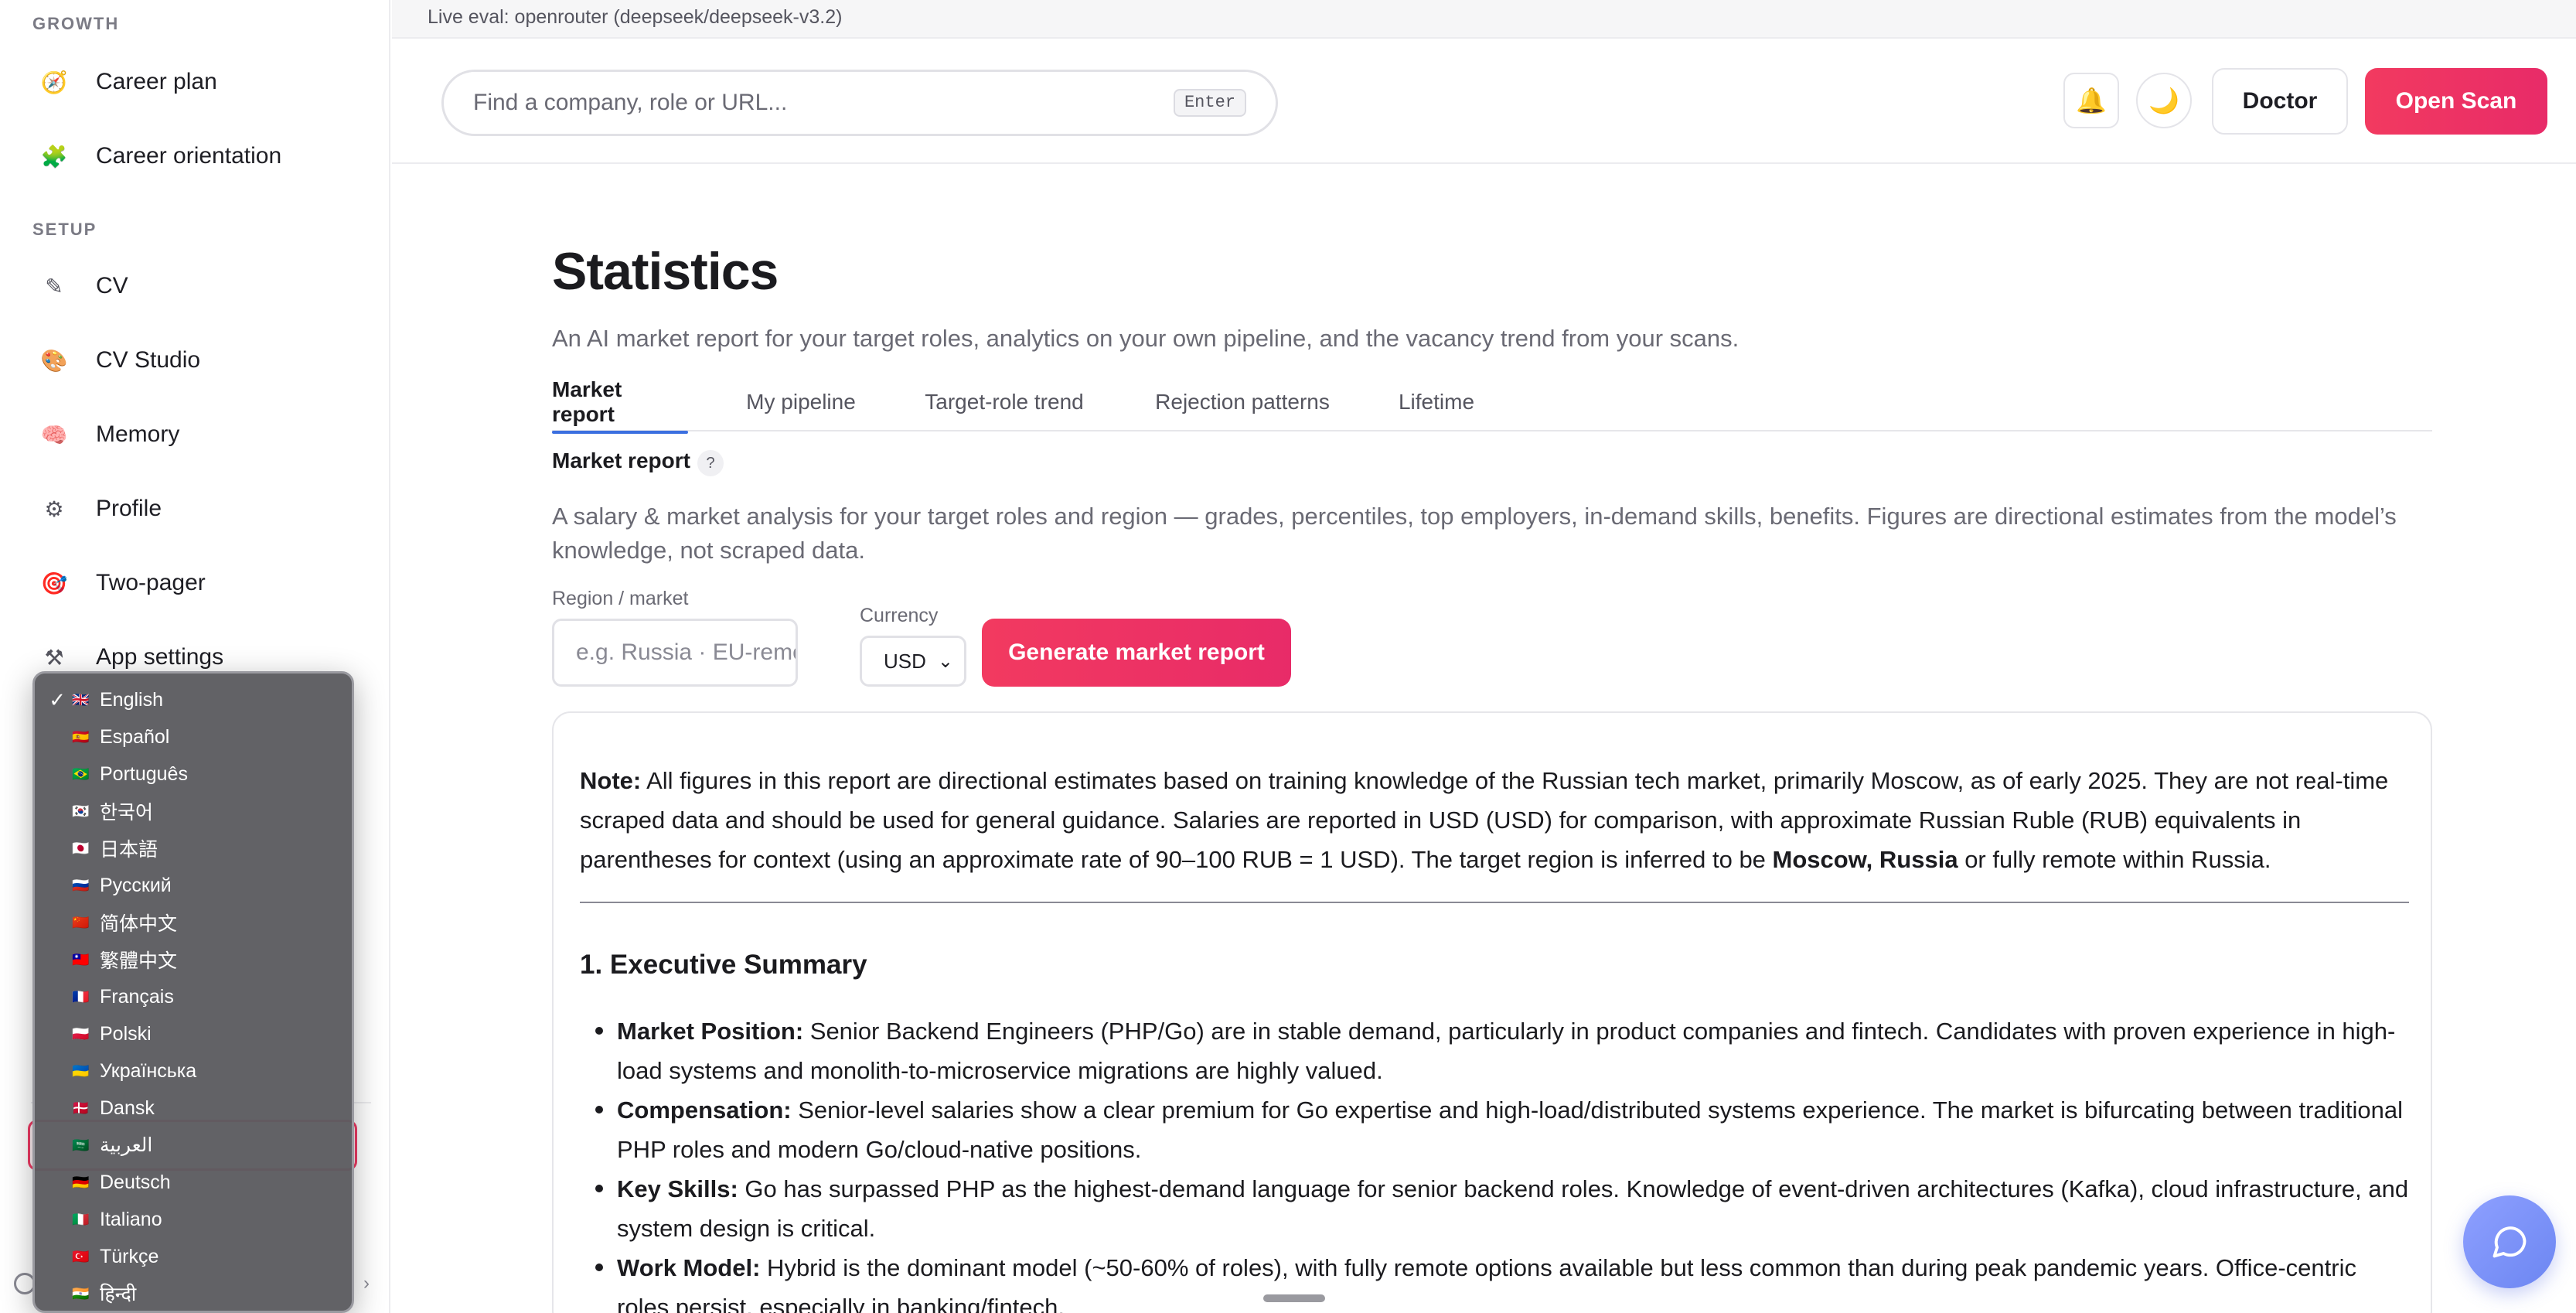 This screenshot has height=1313, width=2576. What do you see at coordinates (620, 404) in the screenshot?
I see `tab-market-report: Market report` at bounding box center [620, 404].